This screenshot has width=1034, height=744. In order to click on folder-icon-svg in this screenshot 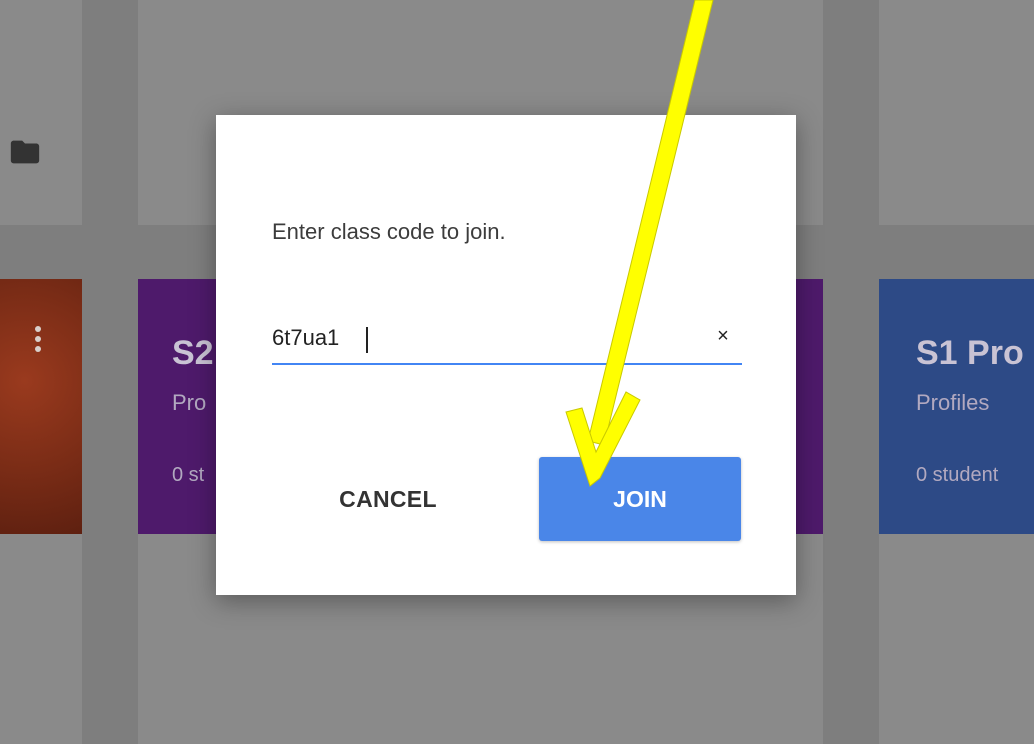, I will do `click(25, 152)`.